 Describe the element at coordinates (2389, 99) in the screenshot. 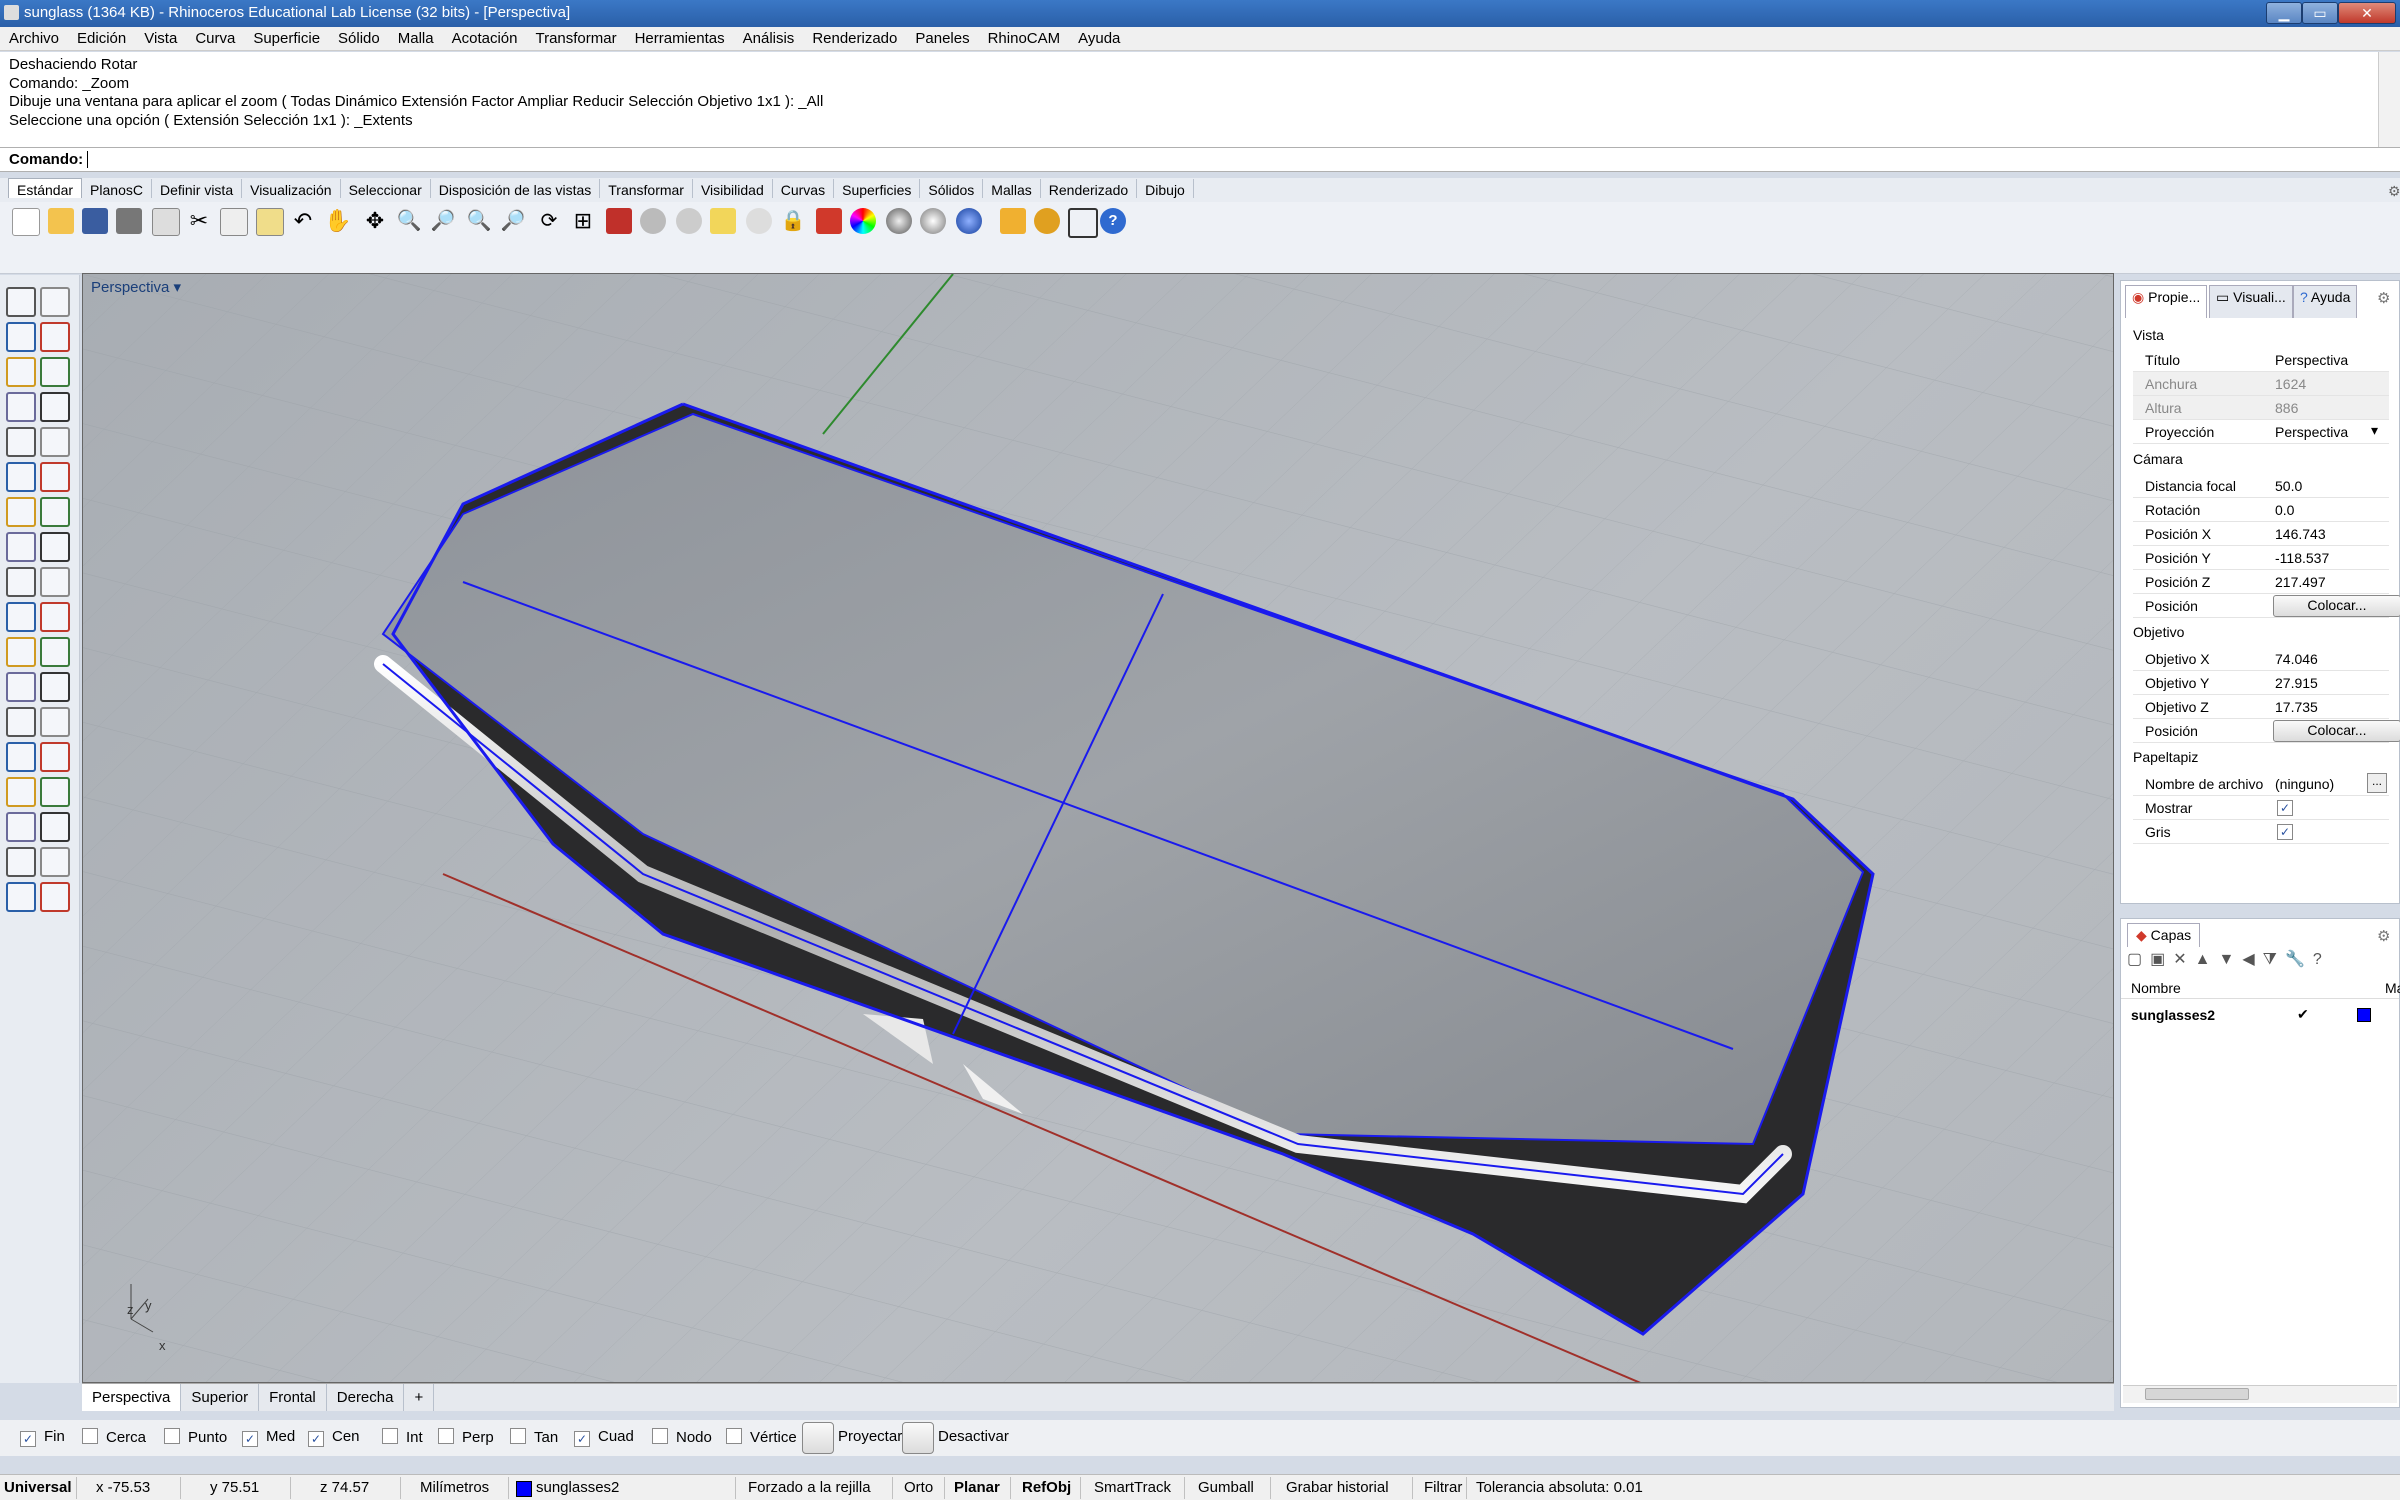

I see `history-scrollbar` at that location.